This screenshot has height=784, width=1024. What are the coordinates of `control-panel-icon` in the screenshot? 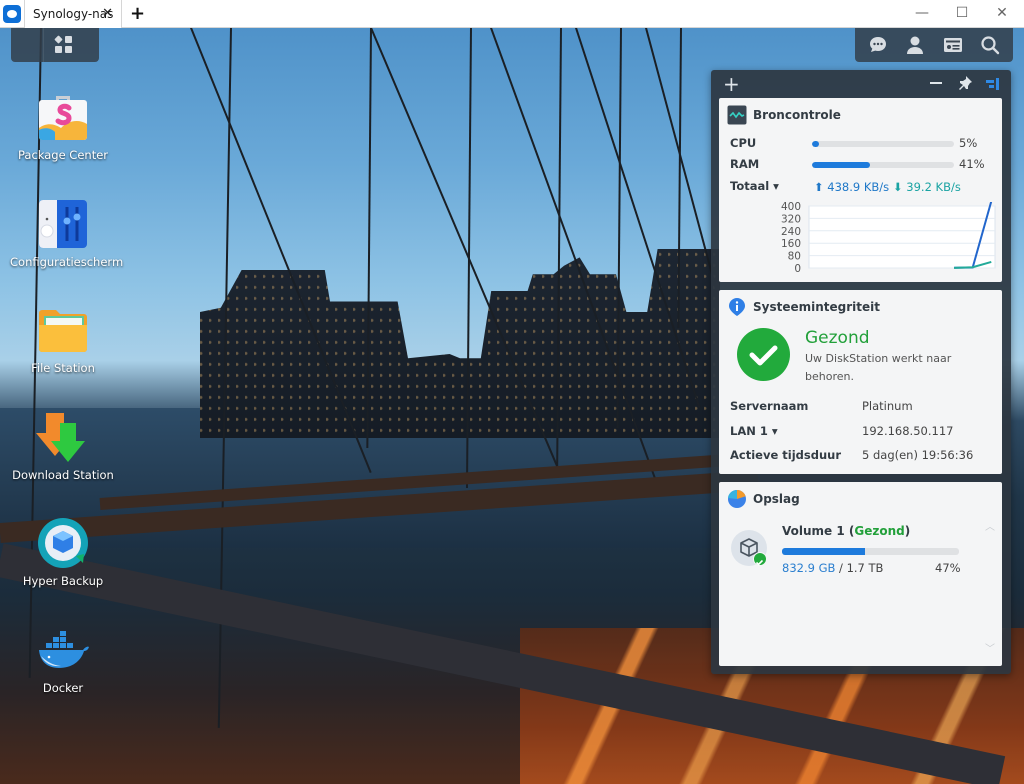 It's located at (63, 224).